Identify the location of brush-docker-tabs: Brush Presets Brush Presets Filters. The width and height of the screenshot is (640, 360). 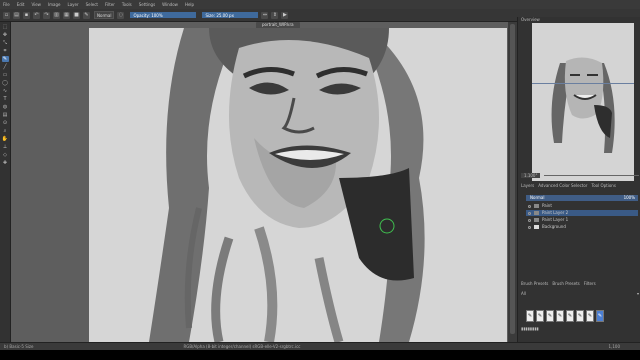
(580, 283).